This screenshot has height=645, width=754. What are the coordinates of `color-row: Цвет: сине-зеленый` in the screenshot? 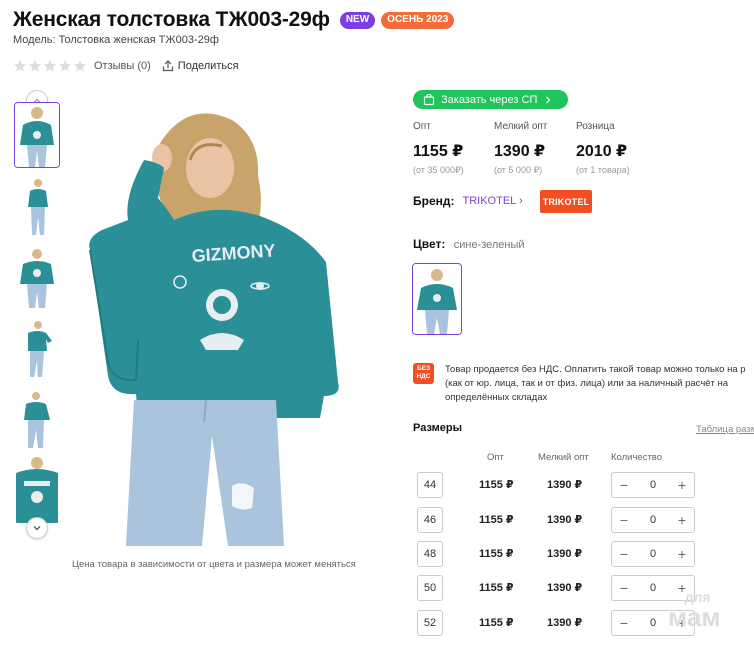 It's located at (469, 244).